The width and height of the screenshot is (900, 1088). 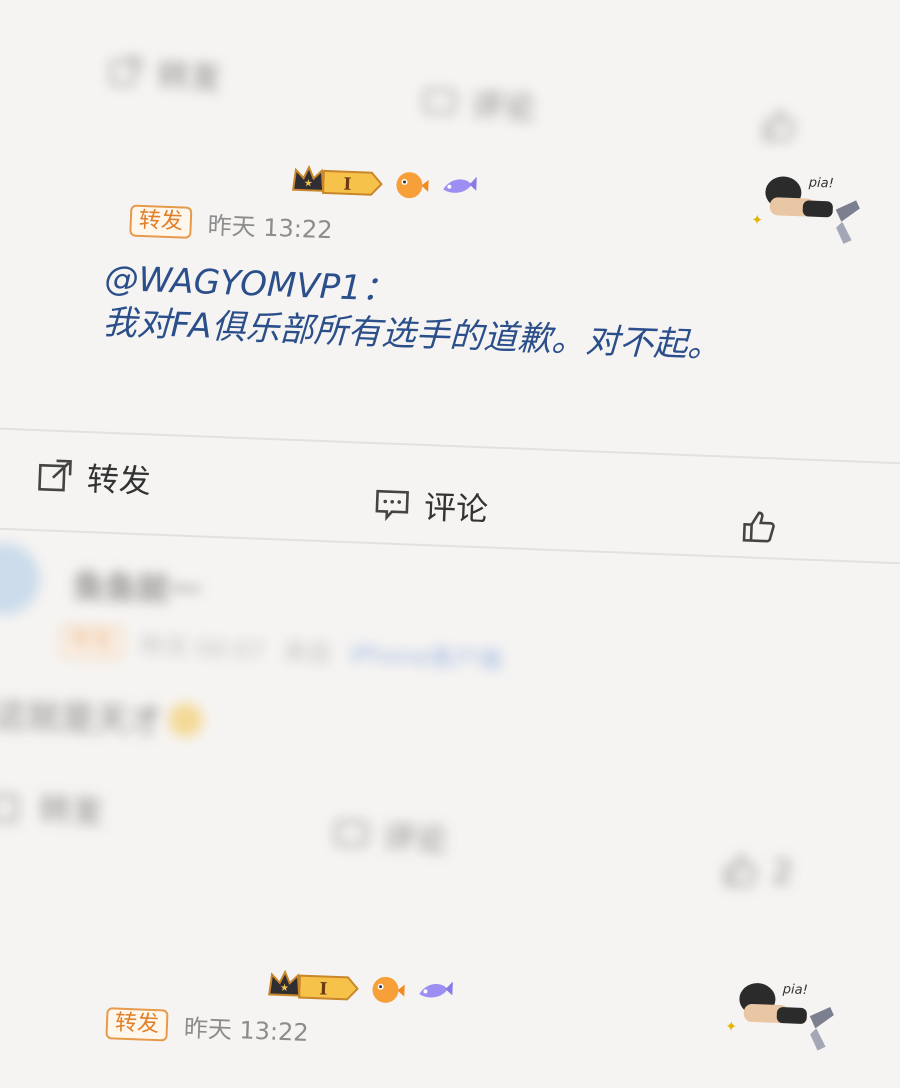 I want to click on top-repost-button: 转发, so click(x=165, y=74).